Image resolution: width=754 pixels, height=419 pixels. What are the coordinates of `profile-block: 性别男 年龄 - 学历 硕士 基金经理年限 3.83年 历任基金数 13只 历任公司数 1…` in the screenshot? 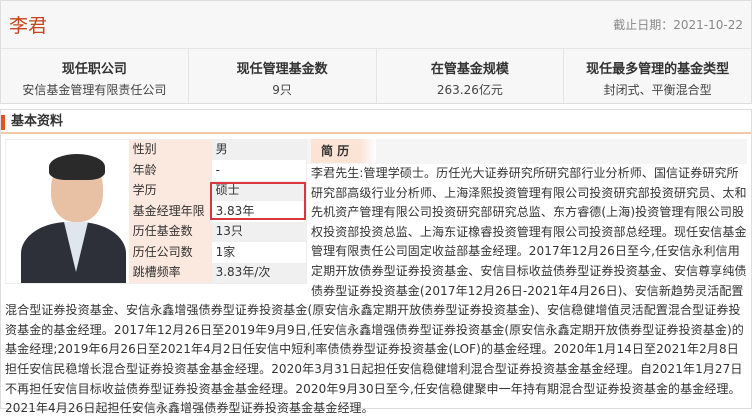 It's located at (156, 211).